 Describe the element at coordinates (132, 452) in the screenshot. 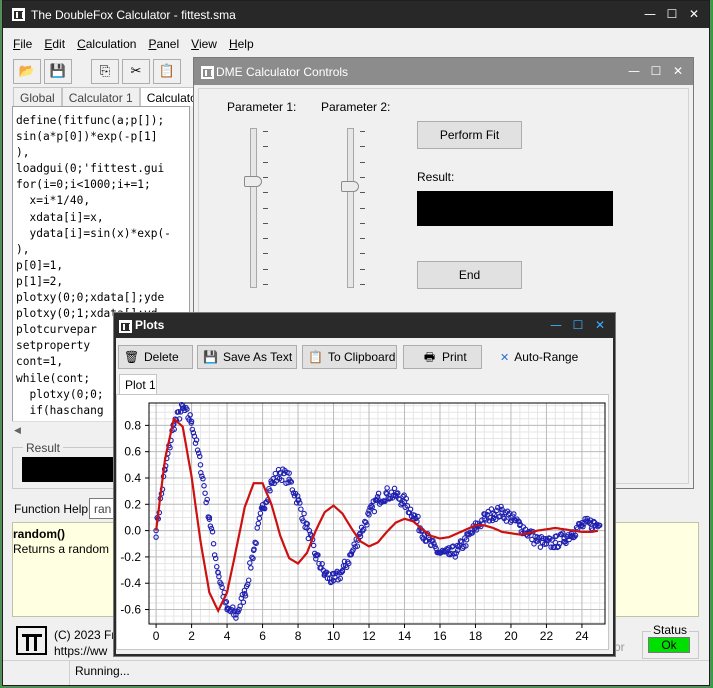

I see `y-tick-label: 0.6` at that location.